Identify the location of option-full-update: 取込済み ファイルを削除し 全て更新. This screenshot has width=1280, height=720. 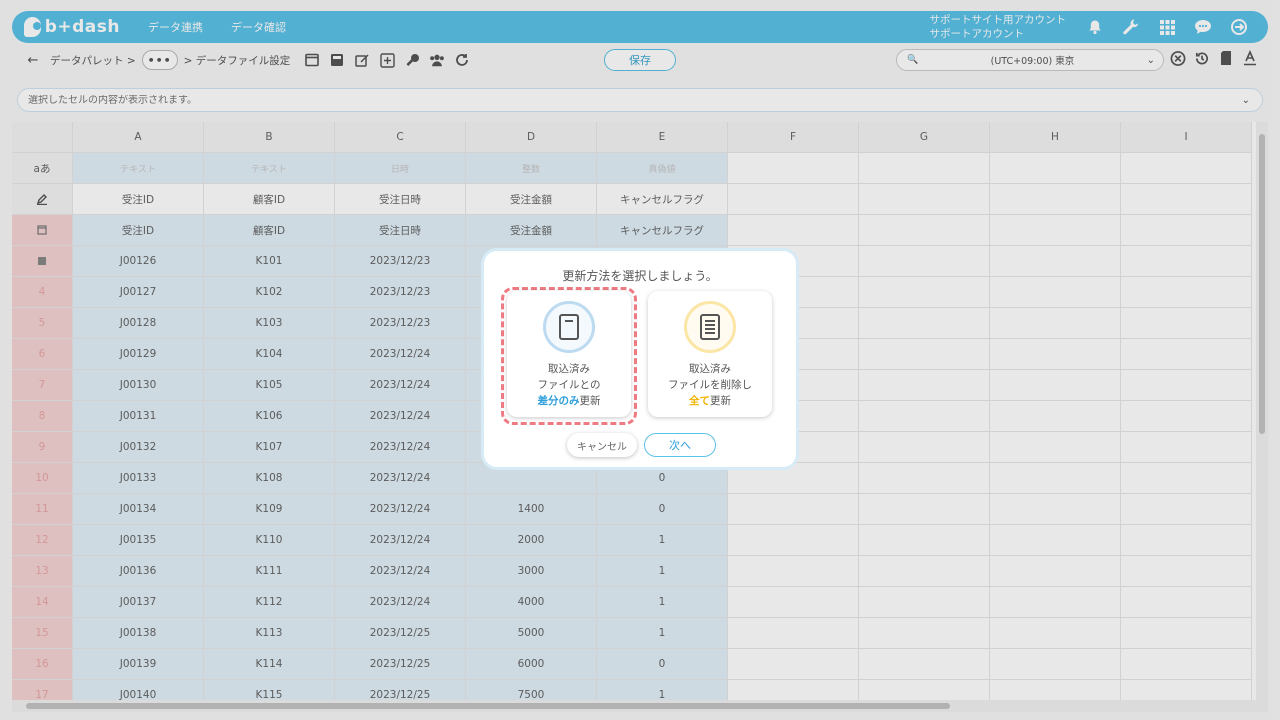
(710, 354).